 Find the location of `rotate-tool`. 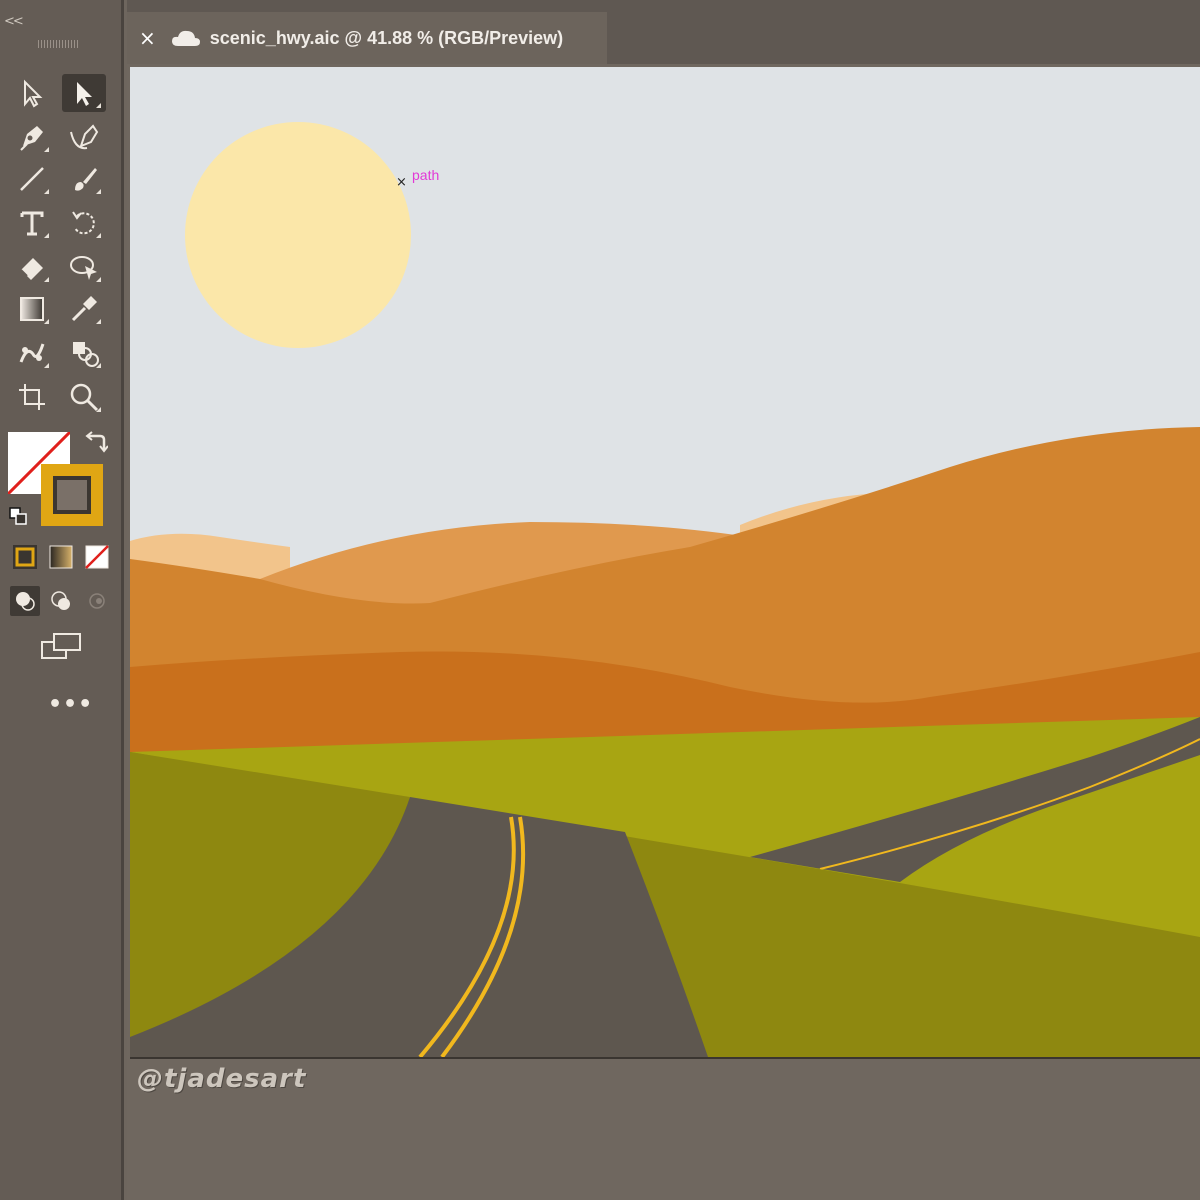

rotate-tool is located at coordinates (84, 223).